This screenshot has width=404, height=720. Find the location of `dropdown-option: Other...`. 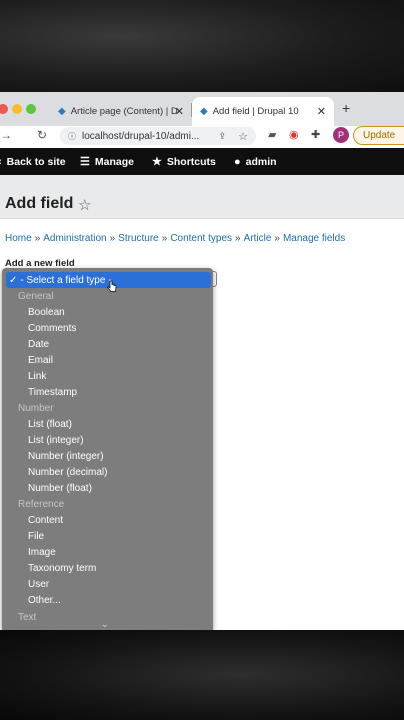

dropdown-option: Other... is located at coordinates (107, 601).